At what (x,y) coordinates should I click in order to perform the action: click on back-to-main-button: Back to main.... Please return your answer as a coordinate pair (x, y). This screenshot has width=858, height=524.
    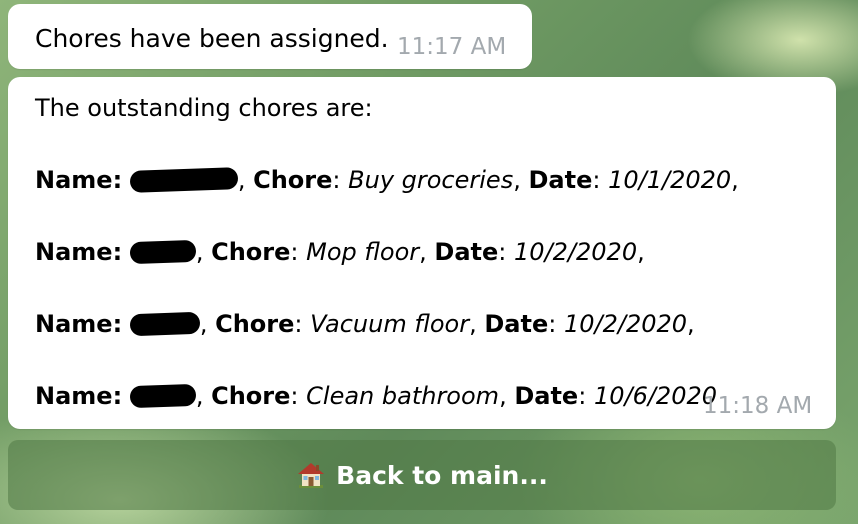
    Looking at the image, I should click on (422, 475).